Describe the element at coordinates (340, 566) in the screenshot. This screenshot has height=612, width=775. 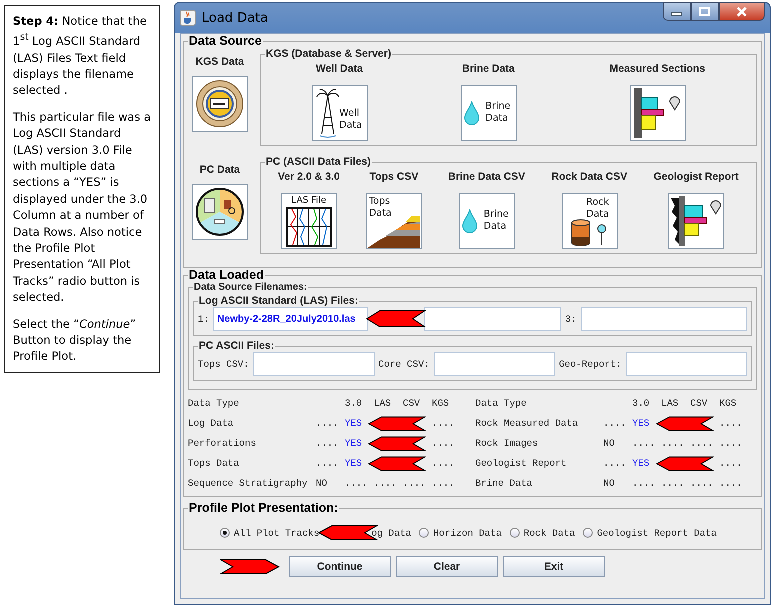
I see `dialog-button: Continue` at that location.